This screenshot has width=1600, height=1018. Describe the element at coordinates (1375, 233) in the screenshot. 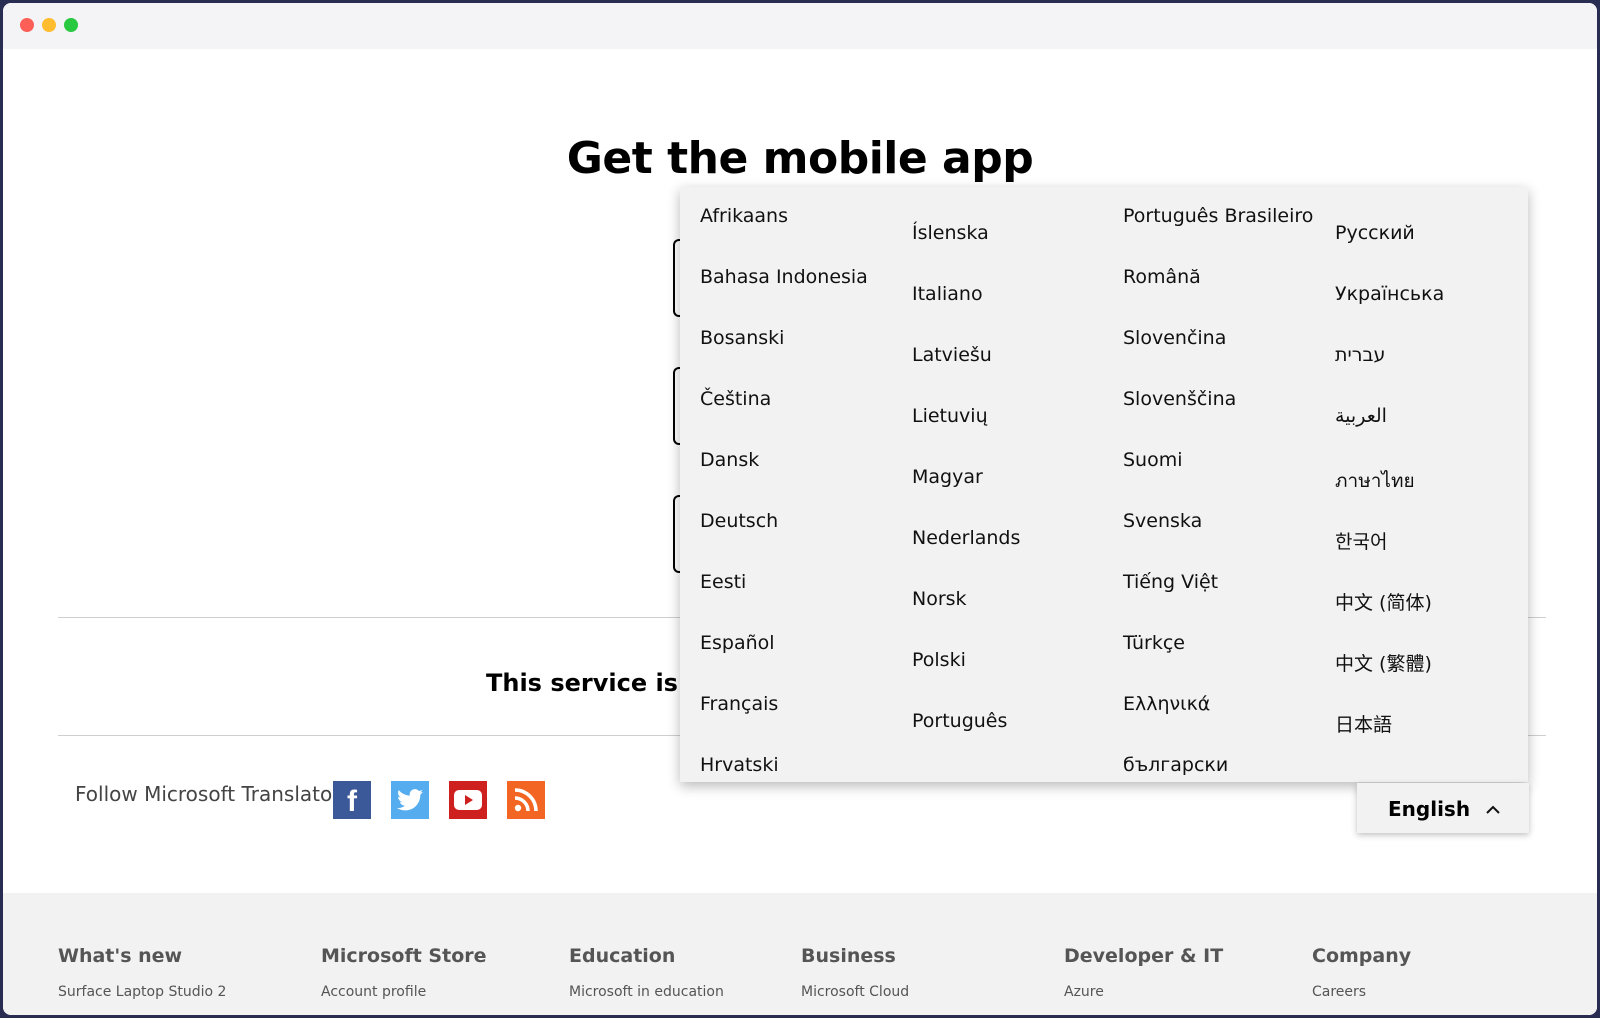

I see `language-option: Русский` at that location.